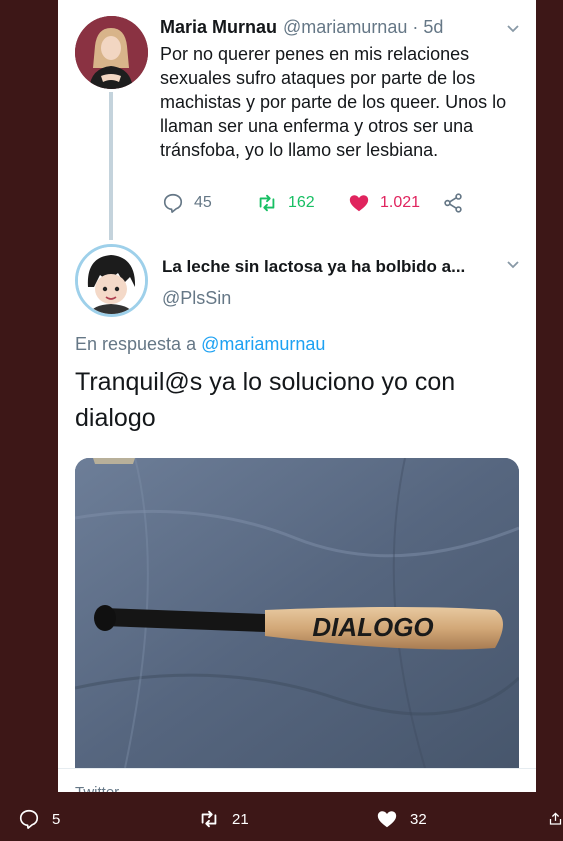 The image size is (563, 841). Describe the element at coordinates (263, 344) in the screenshot. I see `reply-mention-link: @mariamurnau` at that location.